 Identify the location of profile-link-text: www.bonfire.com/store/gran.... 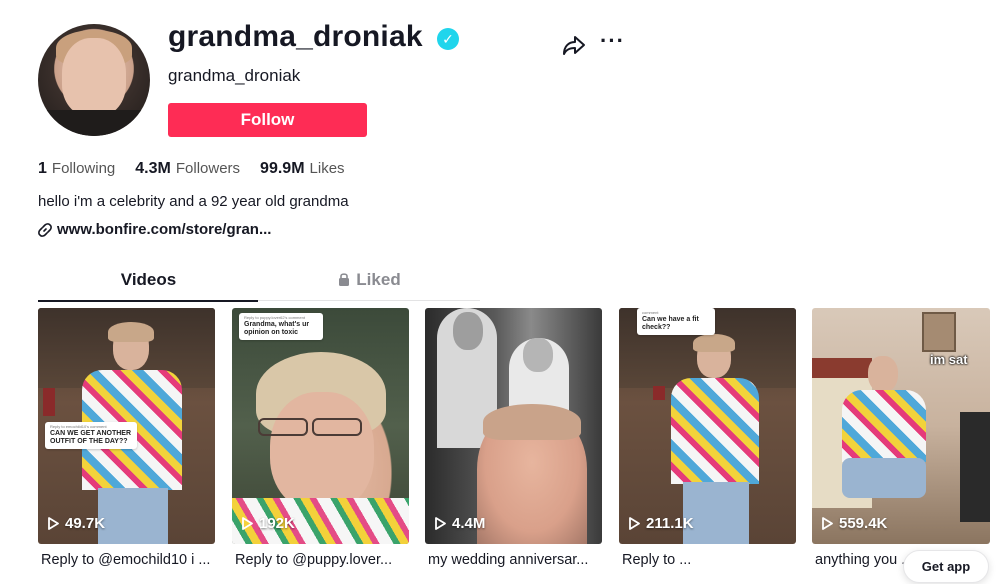
(164, 229).